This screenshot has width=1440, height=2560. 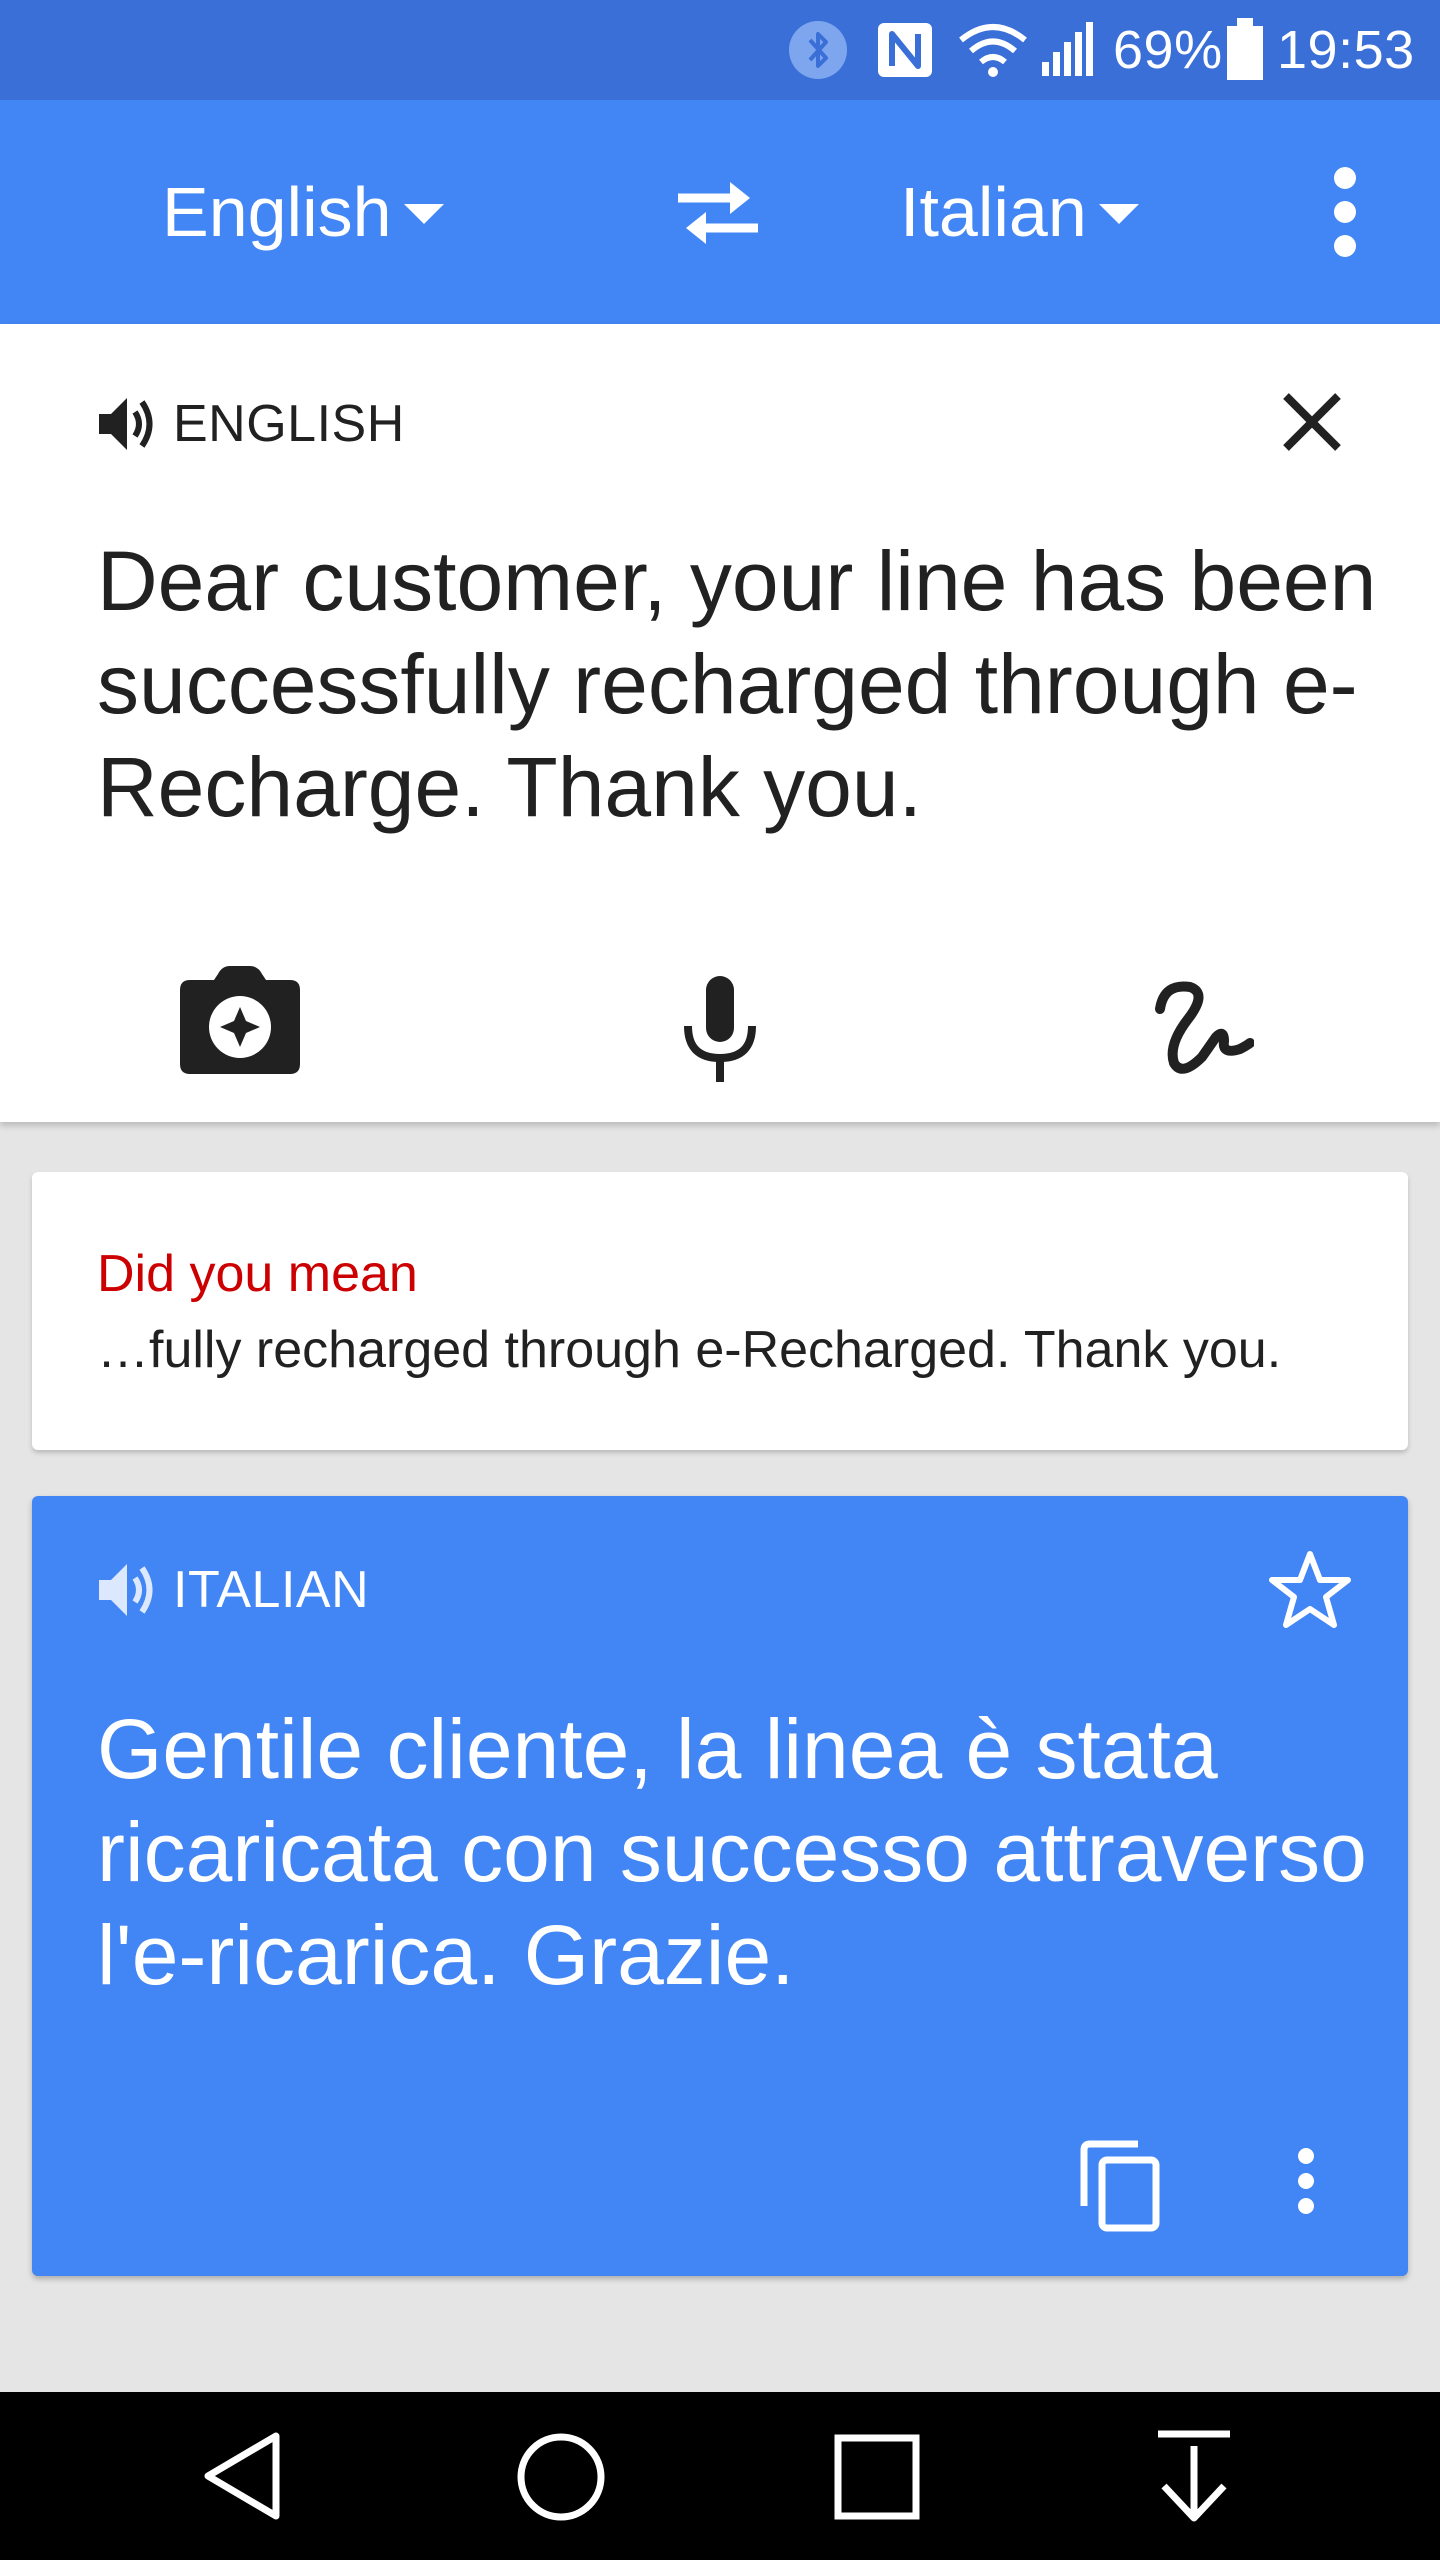 I want to click on source-language-label: English, so click(x=277, y=212).